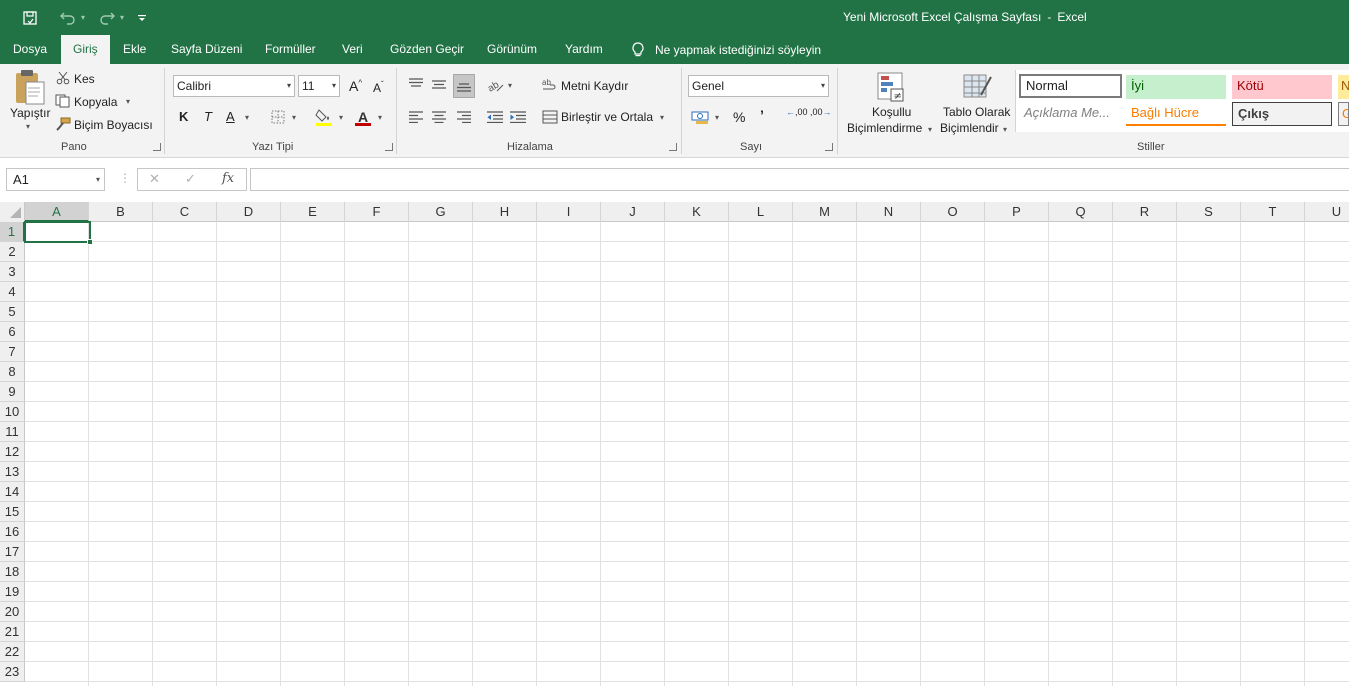 The height and width of the screenshot is (686, 1349). What do you see at coordinates (30, 88) in the screenshot?
I see `paste-icon` at bounding box center [30, 88].